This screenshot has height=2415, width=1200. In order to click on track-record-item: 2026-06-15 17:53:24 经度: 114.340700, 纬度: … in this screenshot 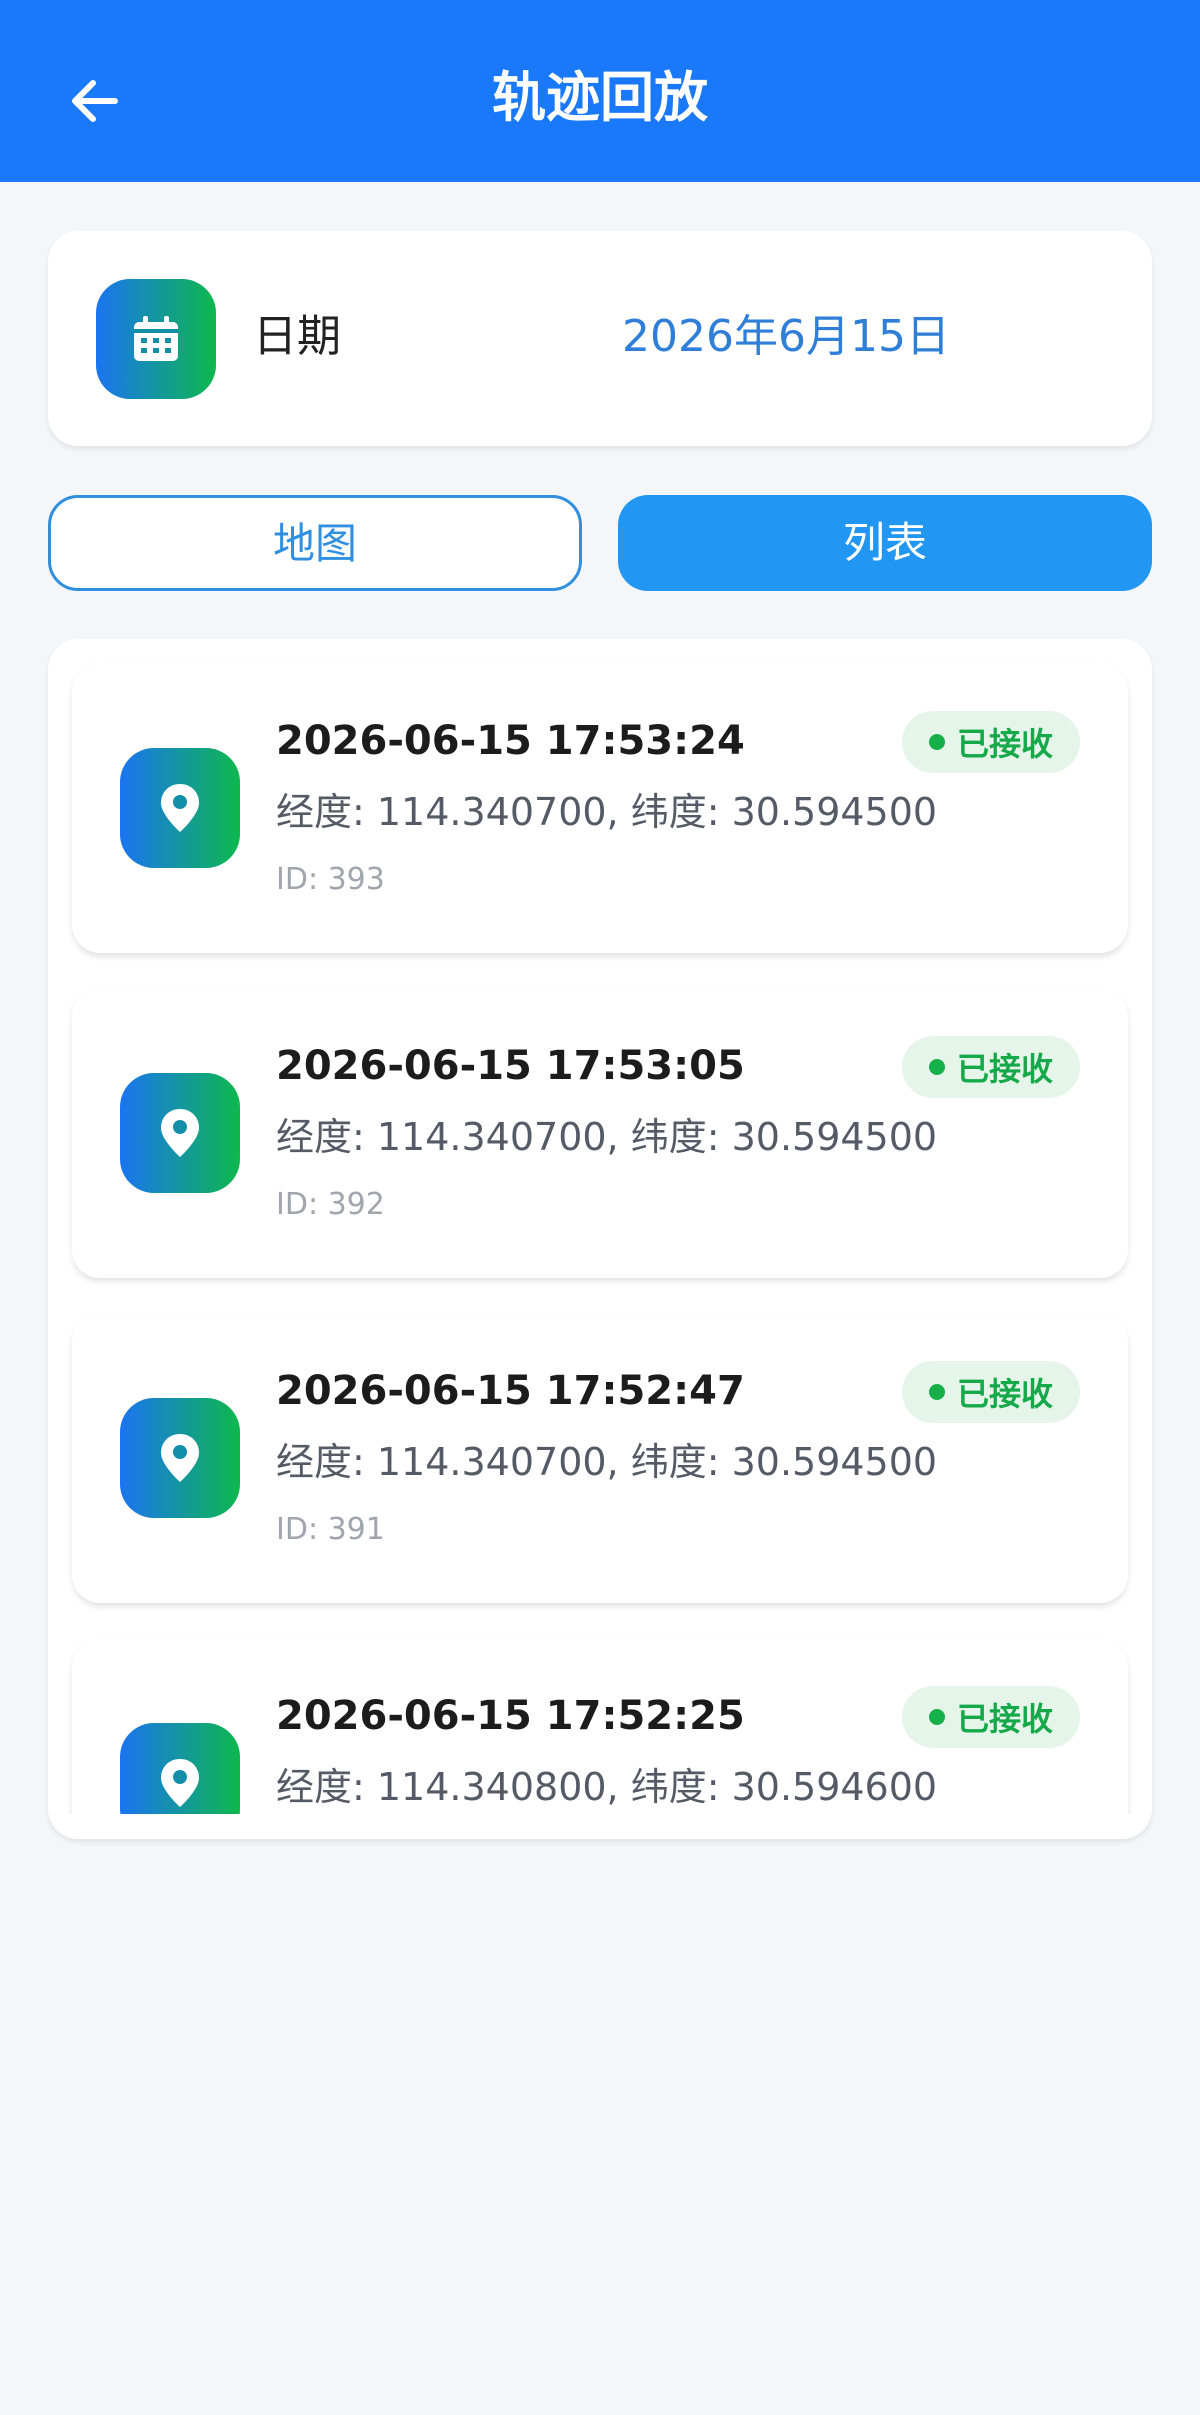, I will do `click(600, 808)`.